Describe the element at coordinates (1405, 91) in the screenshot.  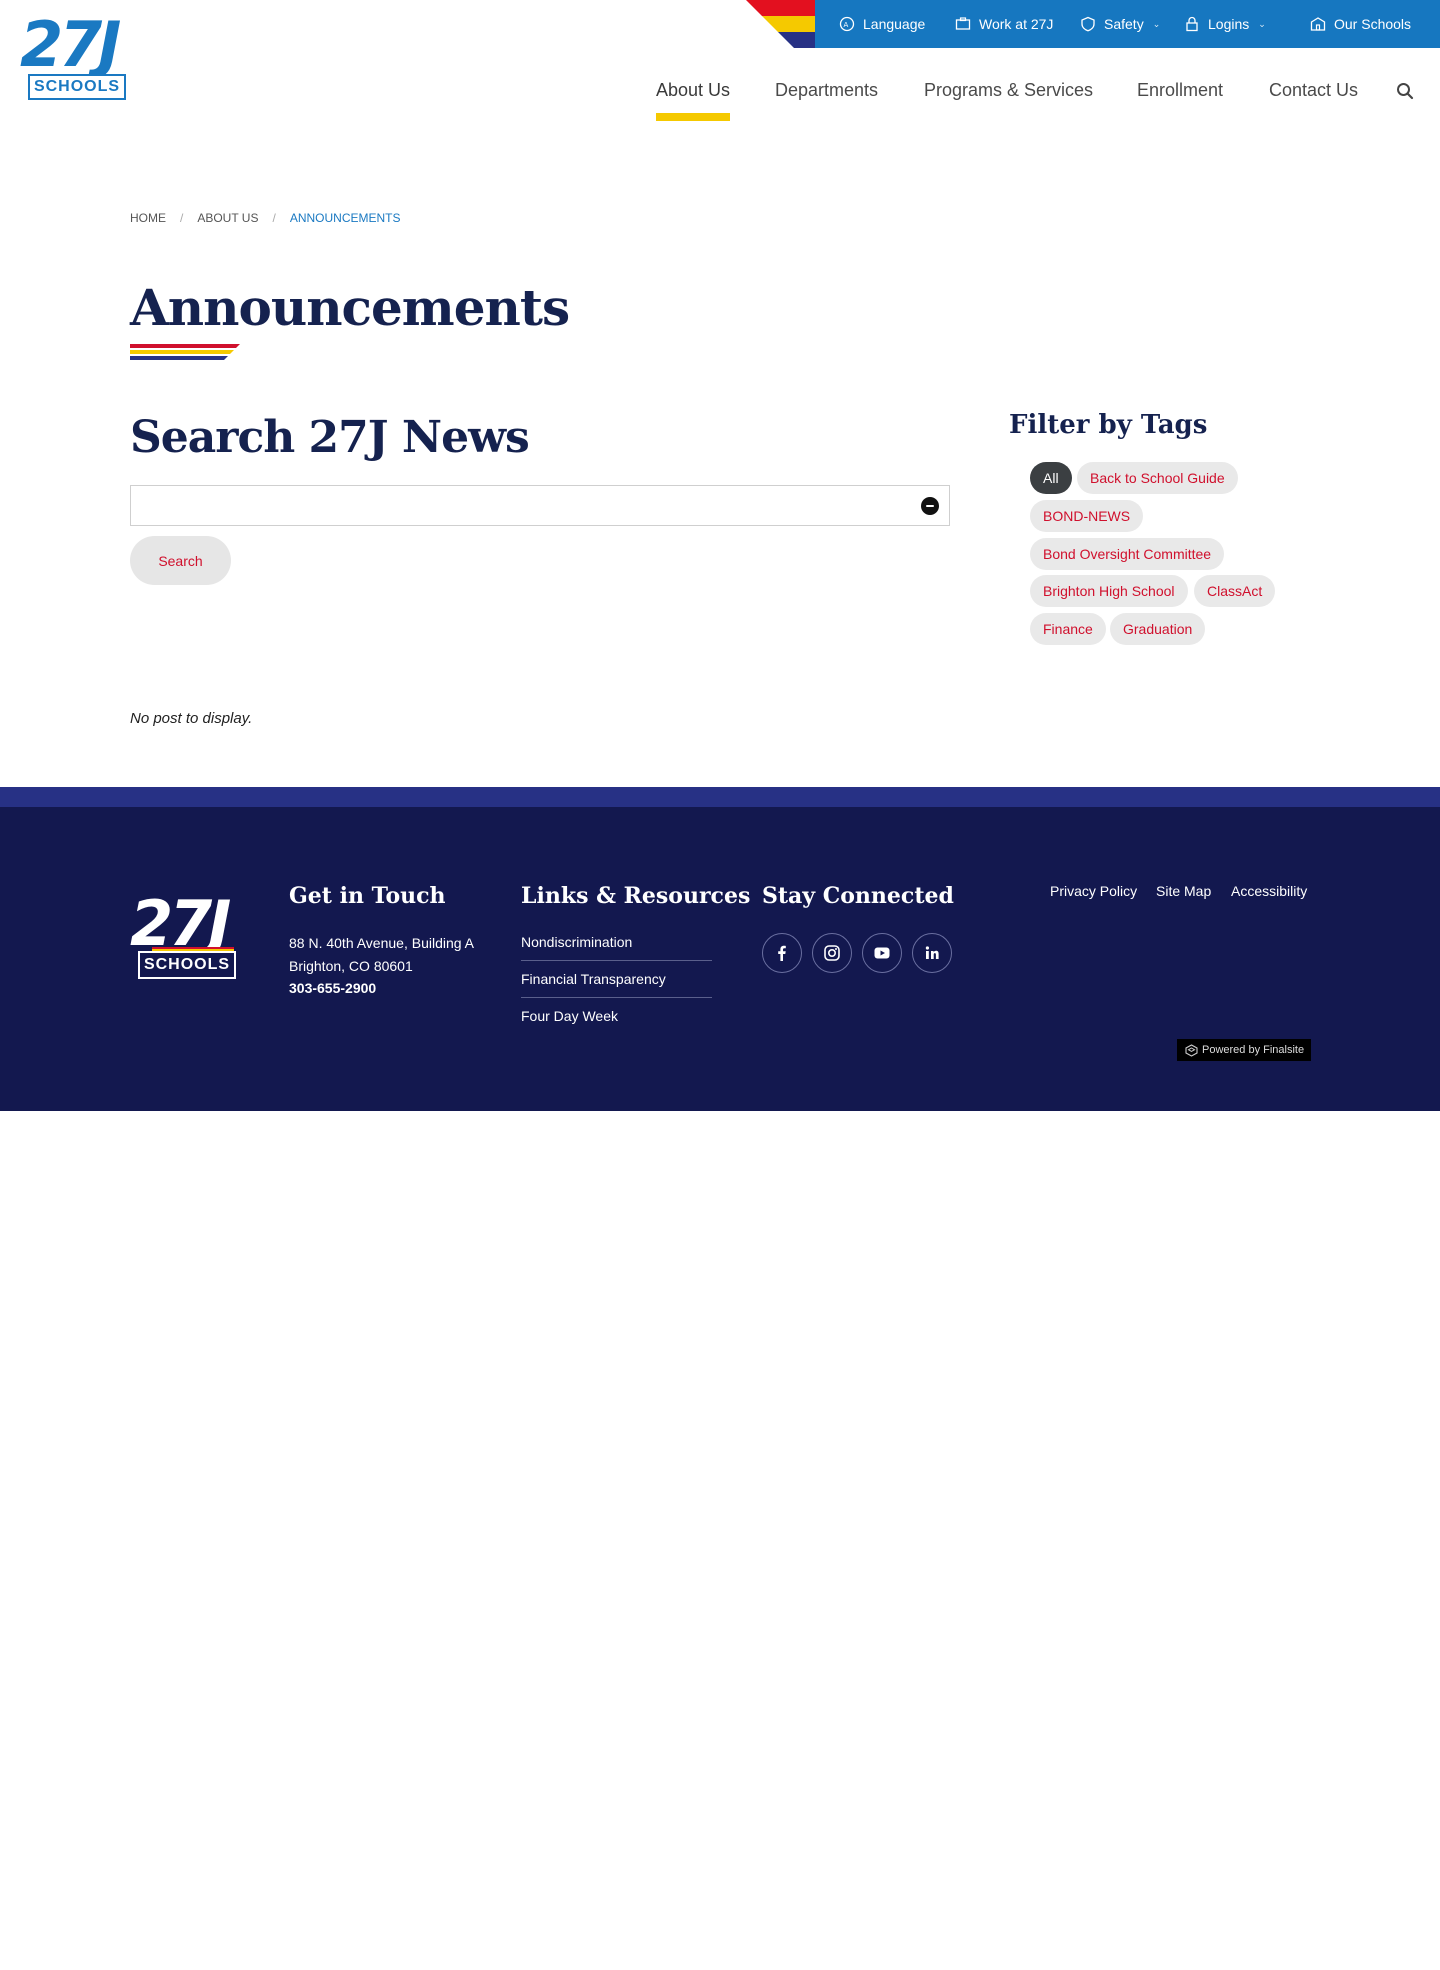
I see `search-icon` at that location.